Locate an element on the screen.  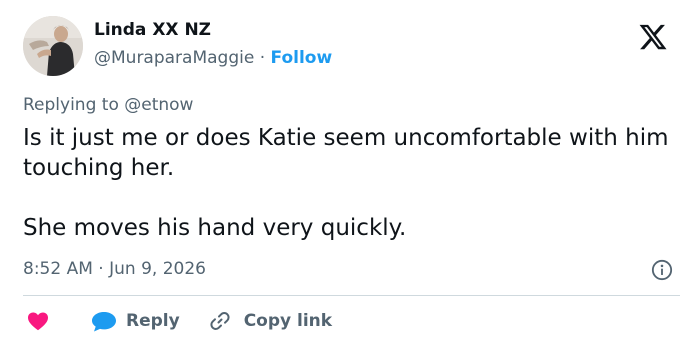
divider is located at coordinates (351, 295).